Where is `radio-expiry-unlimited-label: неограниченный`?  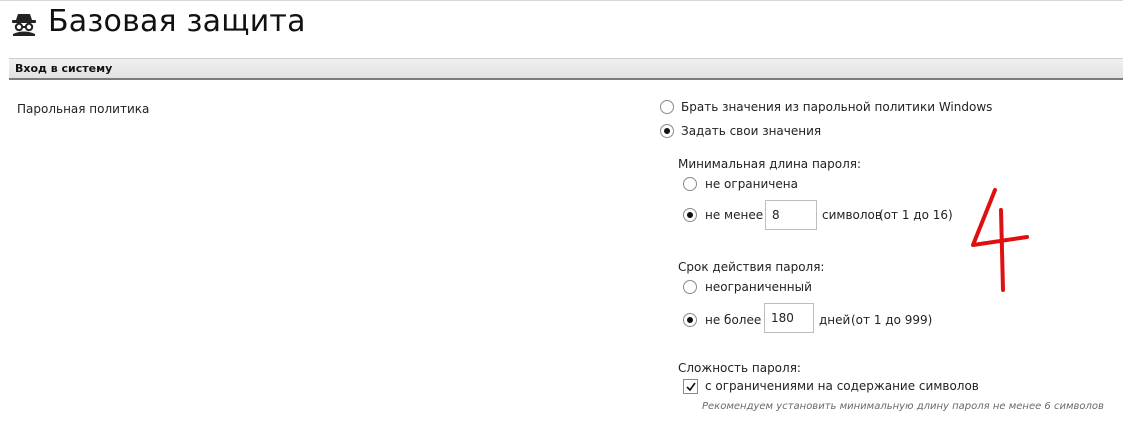
radio-expiry-unlimited-label: неограниченный is located at coordinates (758, 287).